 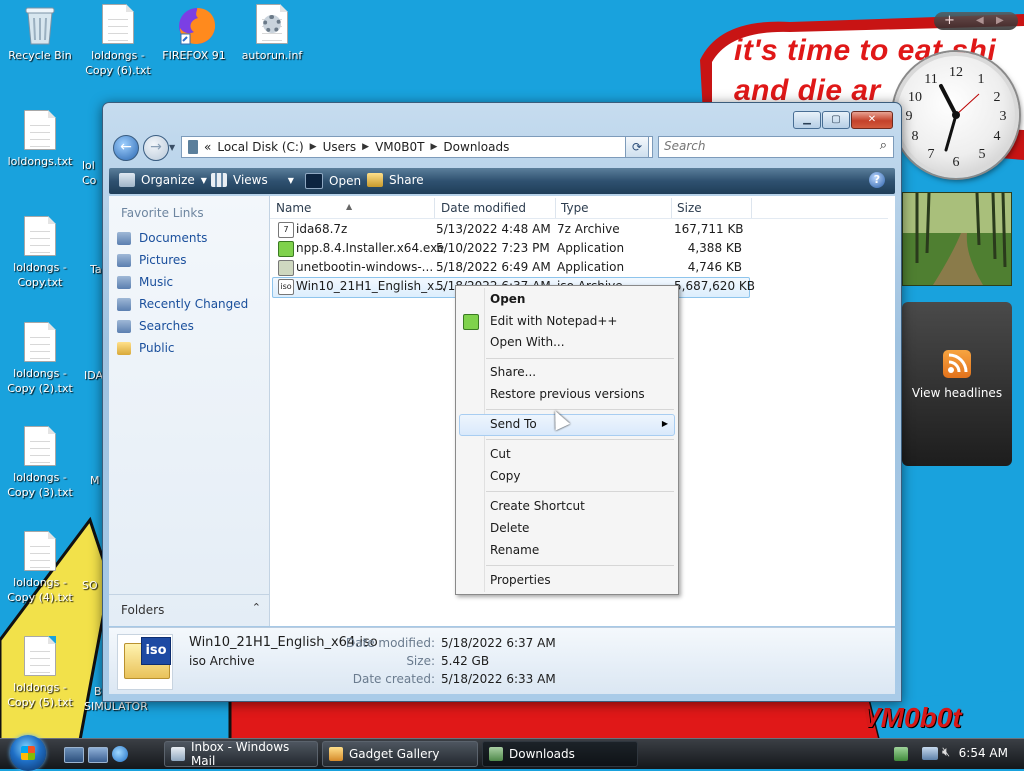 What do you see at coordinates (74, 755) in the screenshot?
I see `show-desktop-icon` at bounding box center [74, 755].